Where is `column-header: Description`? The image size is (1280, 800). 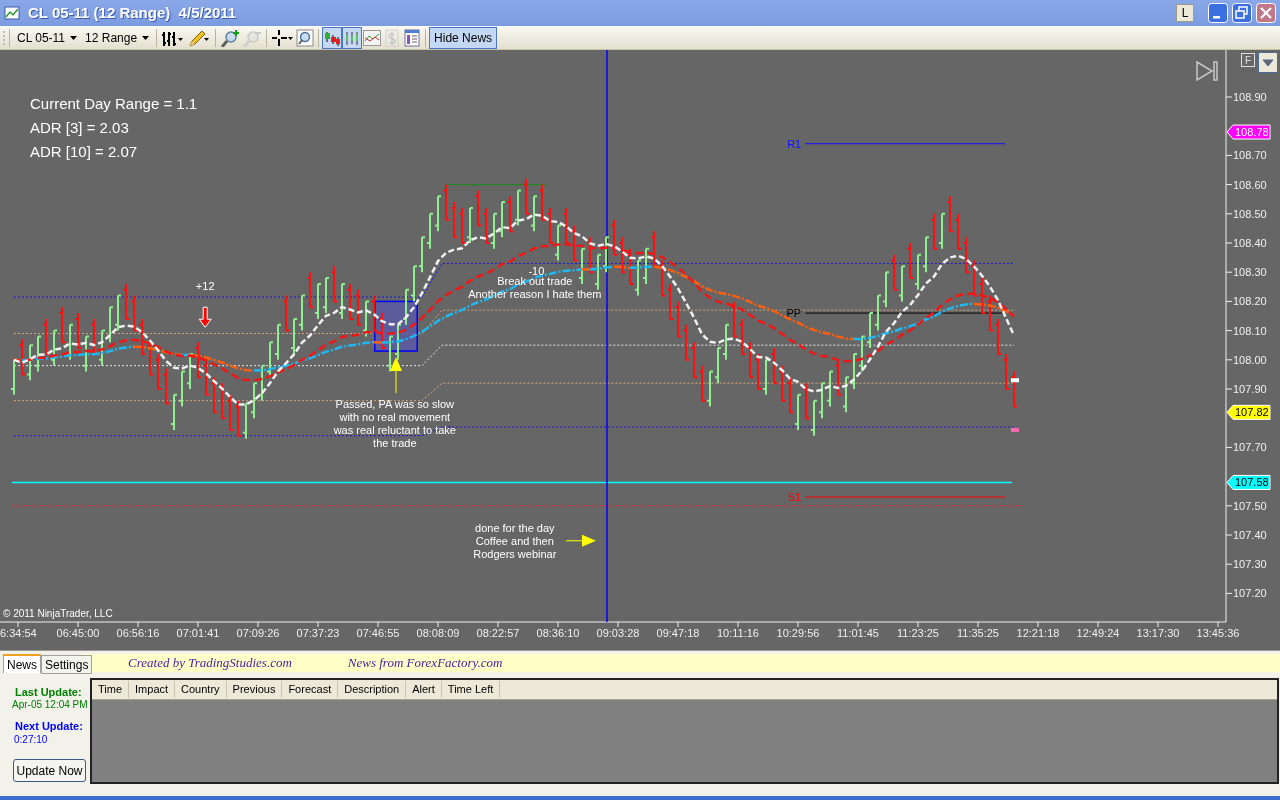 column-header: Description is located at coordinates (372, 689).